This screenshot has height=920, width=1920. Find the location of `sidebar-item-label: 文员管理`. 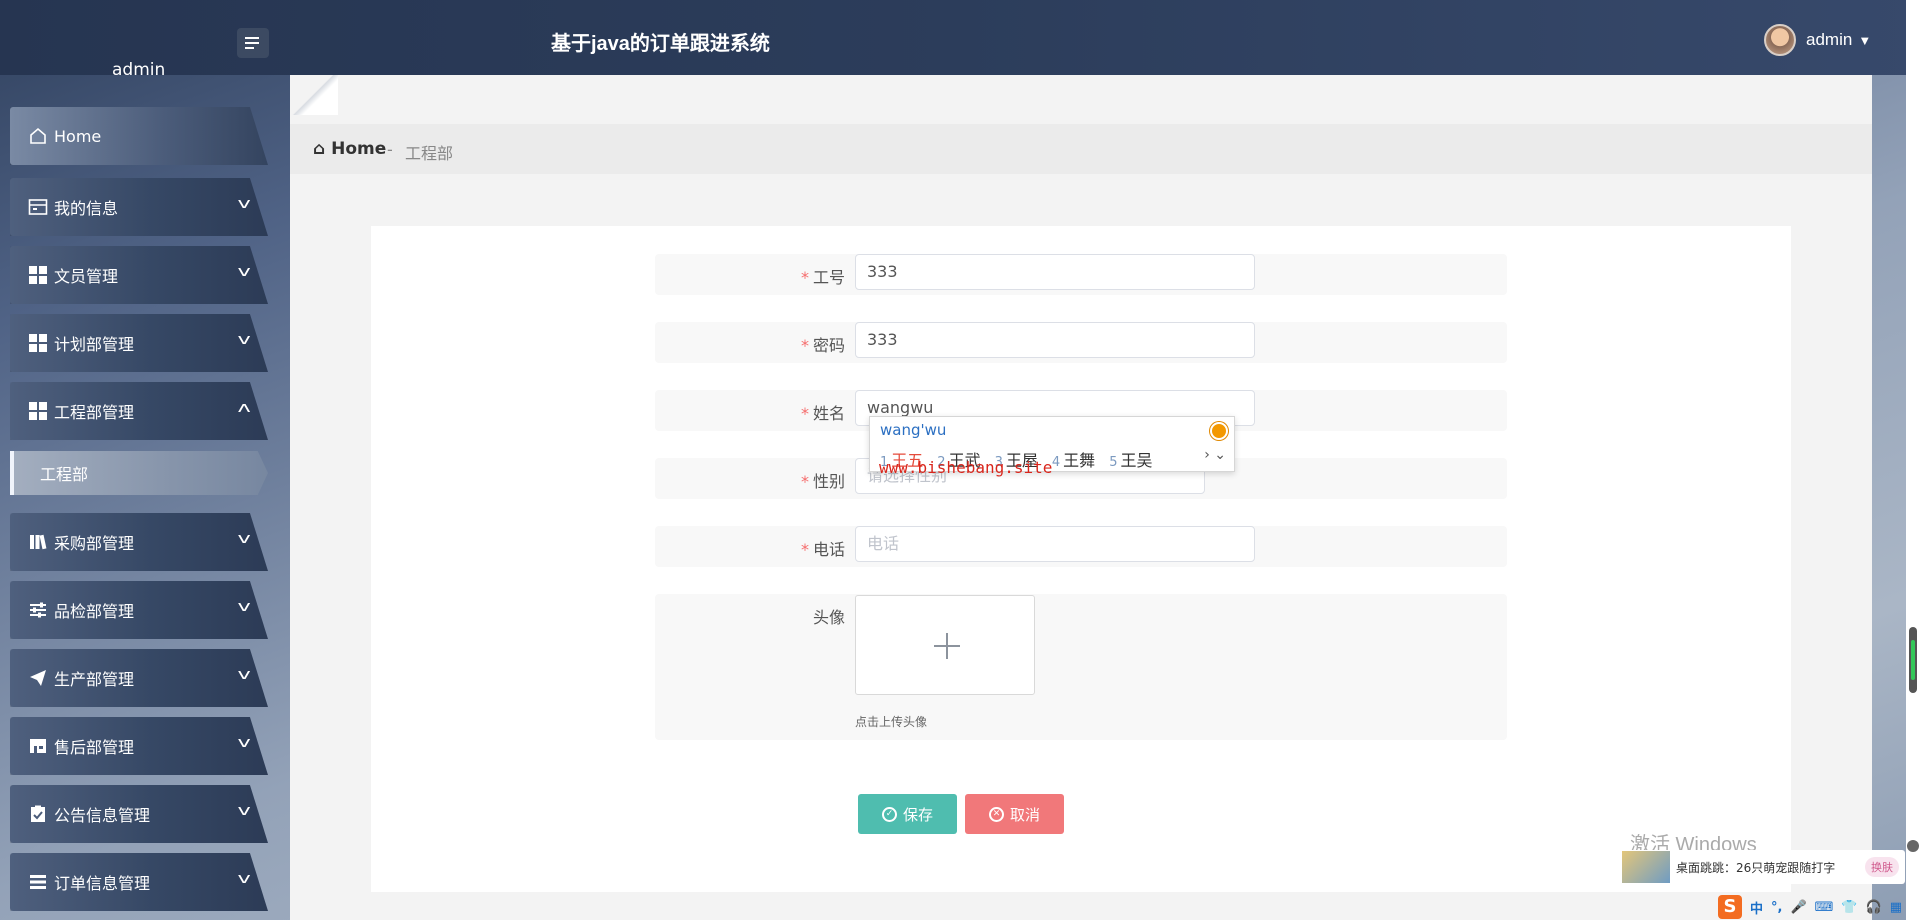

sidebar-item-label: 文员管理 is located at coordinates (86, 276).